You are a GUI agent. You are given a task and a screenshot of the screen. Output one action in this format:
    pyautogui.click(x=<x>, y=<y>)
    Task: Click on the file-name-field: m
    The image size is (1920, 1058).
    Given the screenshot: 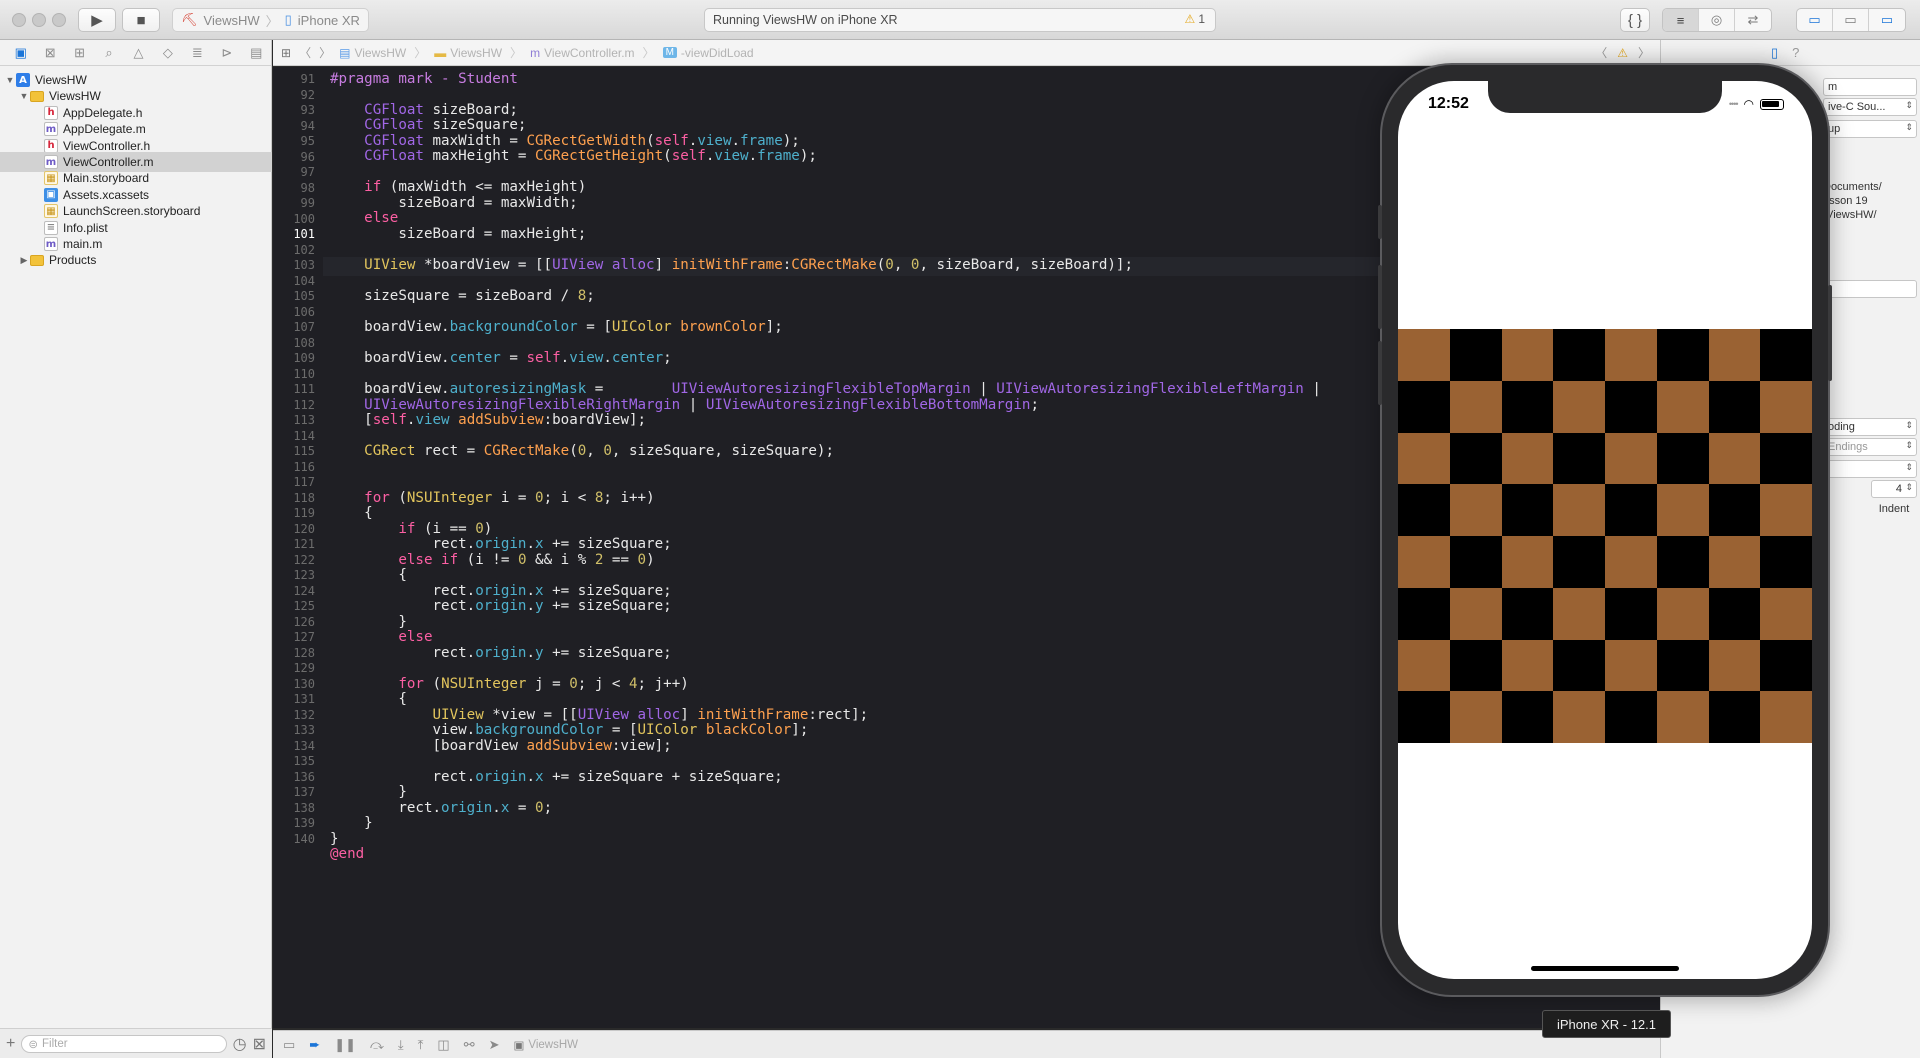 What is the action you would take?
    pyautogui.click(x=1870, y=87)
    